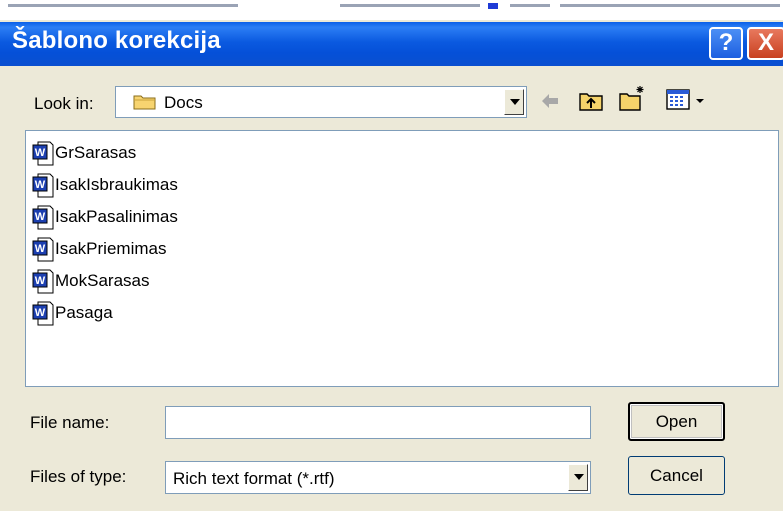 This screenshot has width=783, height=511. Describe the element at coordinates (676, 475) in the screenshot. I see `cancel-button: Cancel` at that location.